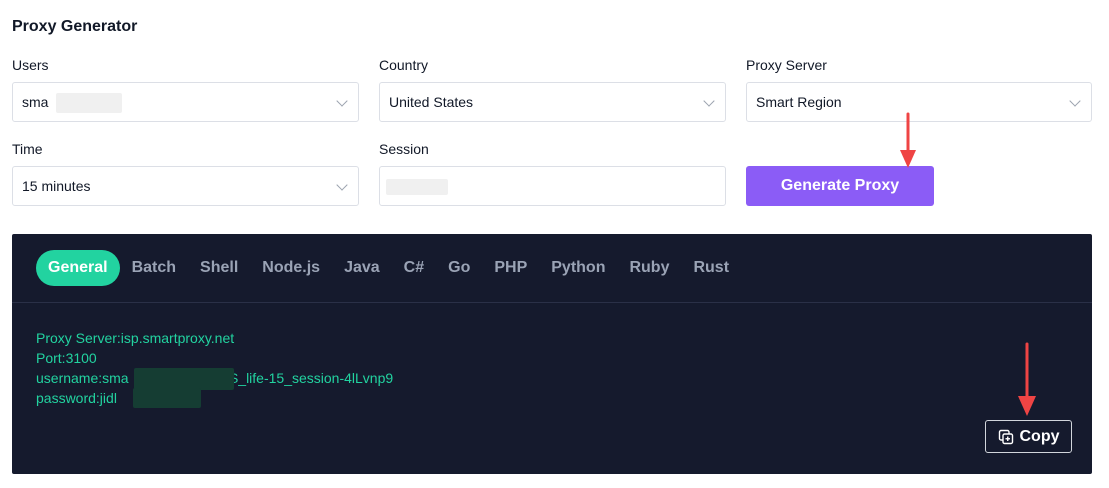 The height and width of the screenshot is (488, 1109). I want to click on users-label: Users, so click(30, 65).